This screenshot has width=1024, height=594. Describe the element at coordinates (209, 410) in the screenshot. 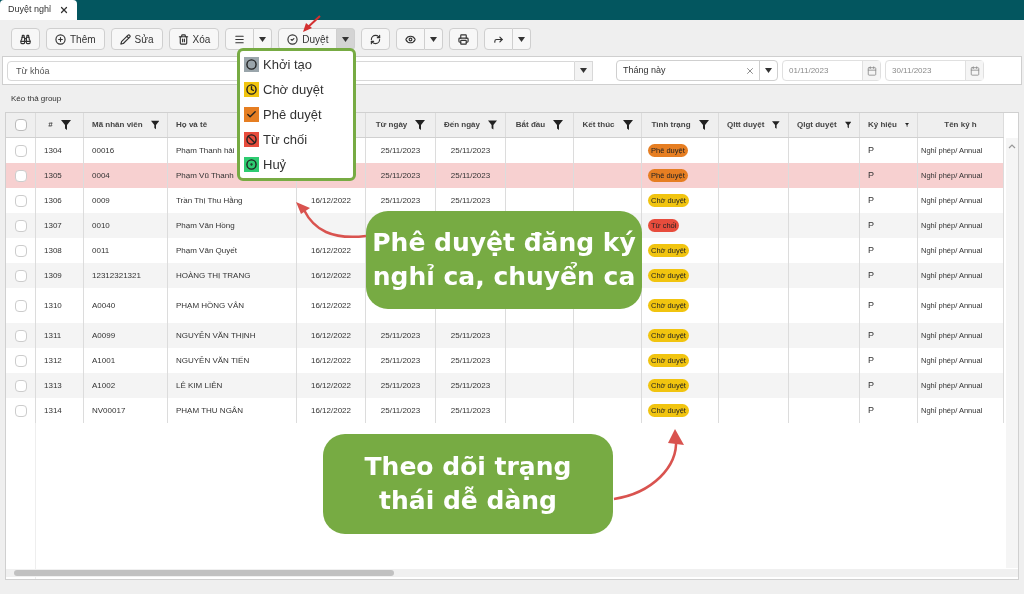

I see `table-cell: PHẠM THU NGÂN` at that location.